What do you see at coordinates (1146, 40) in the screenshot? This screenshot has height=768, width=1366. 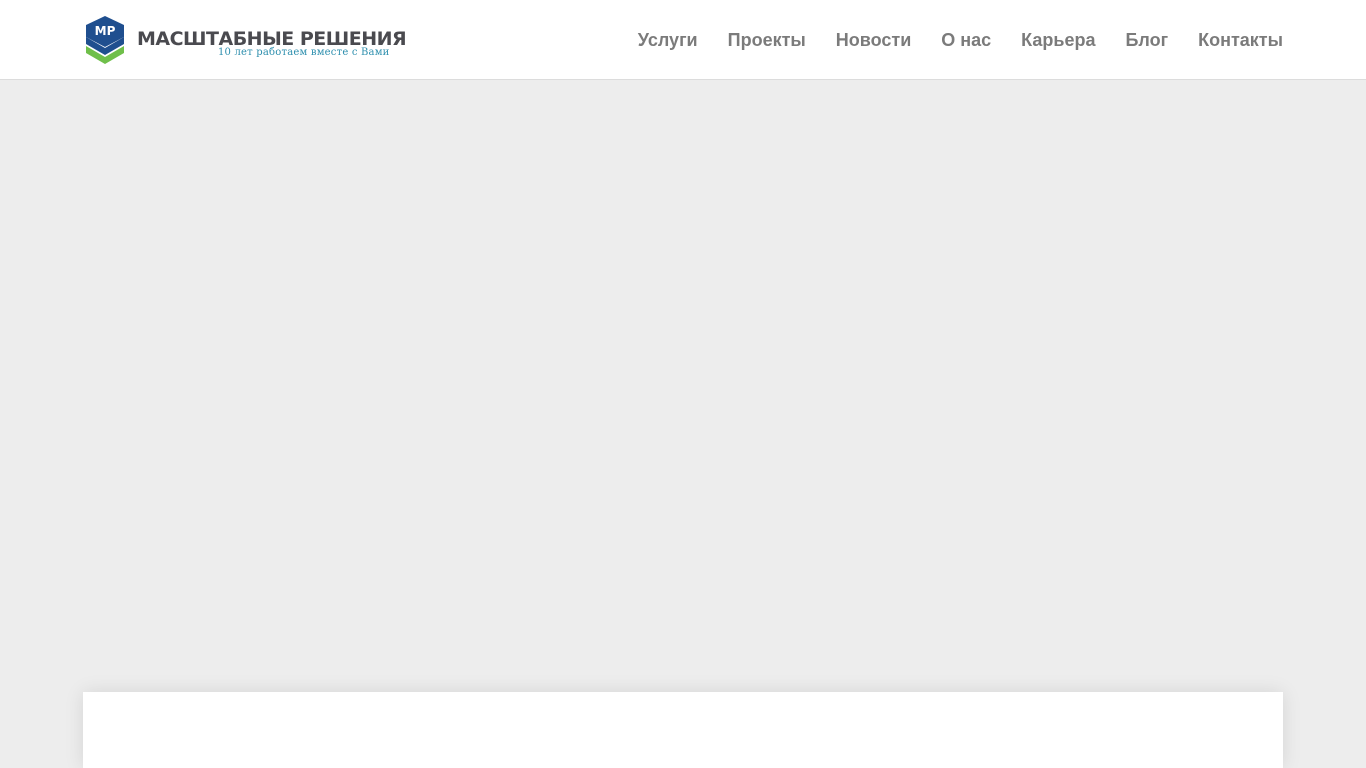 I see `nav-item-blog: Блог` at bounding box center [1146, 40].